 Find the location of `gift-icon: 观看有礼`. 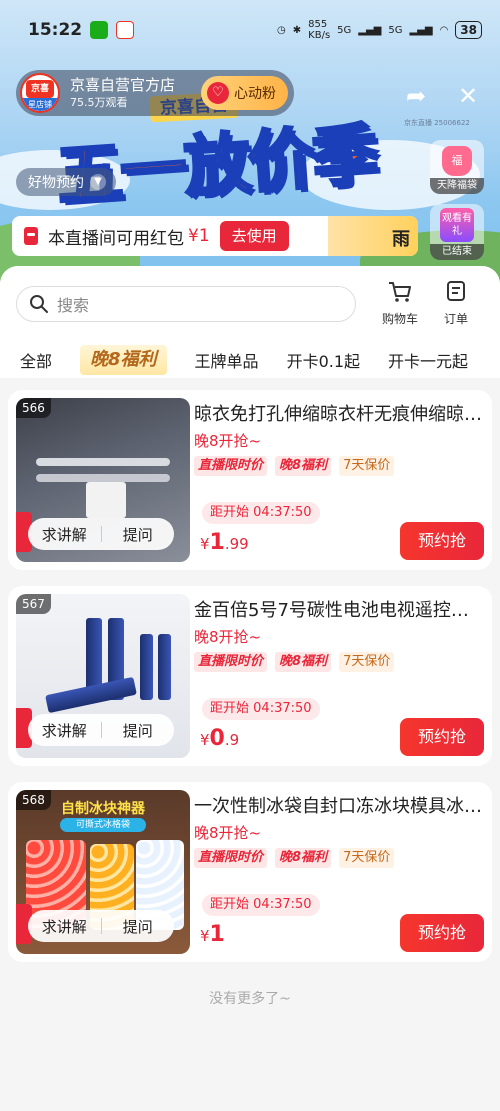

gift-icon: 观看有礼 is located at coordinates (457, 225).